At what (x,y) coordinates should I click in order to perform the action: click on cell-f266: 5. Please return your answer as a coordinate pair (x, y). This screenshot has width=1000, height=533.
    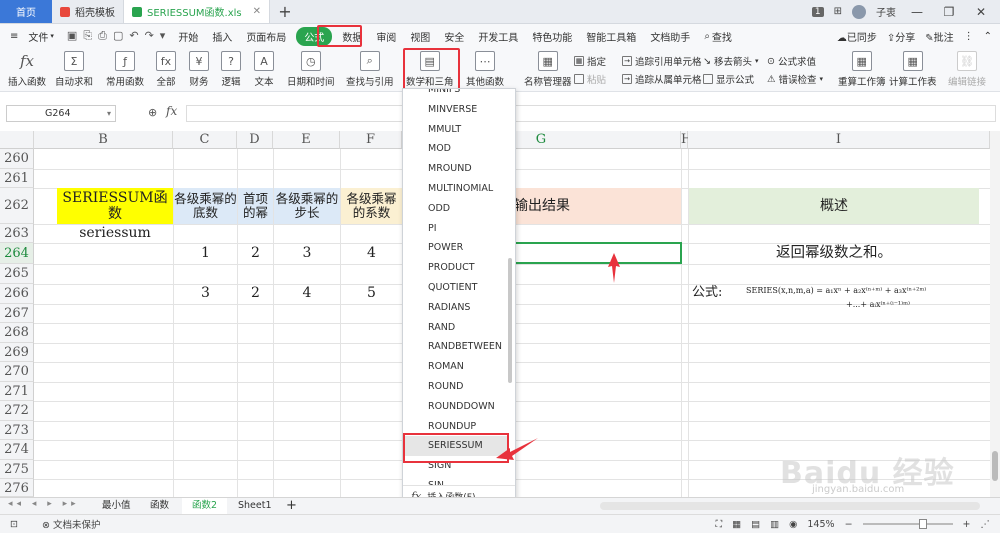
    Looking at the image, I should click on (371, 294).